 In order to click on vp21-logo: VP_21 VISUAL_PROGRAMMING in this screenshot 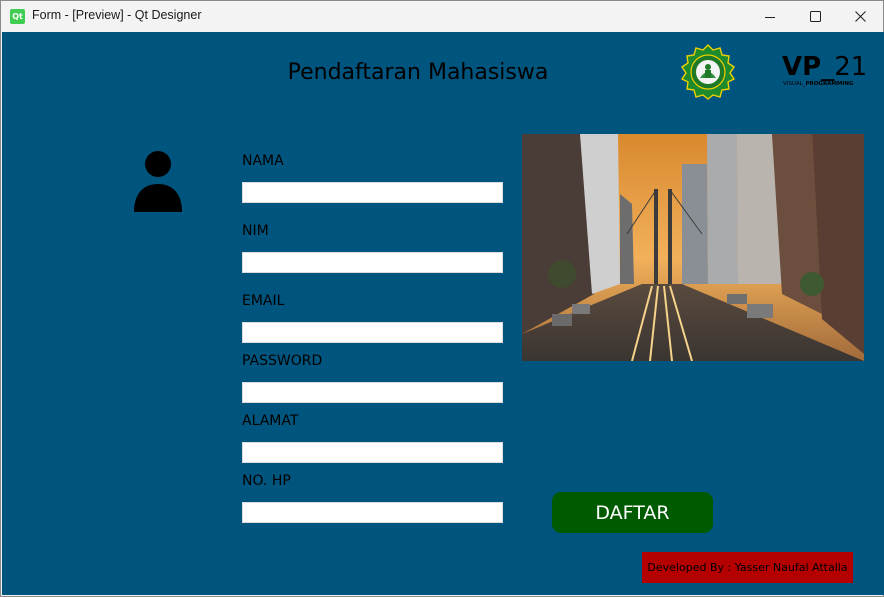, I will do `click(828, 72)`.